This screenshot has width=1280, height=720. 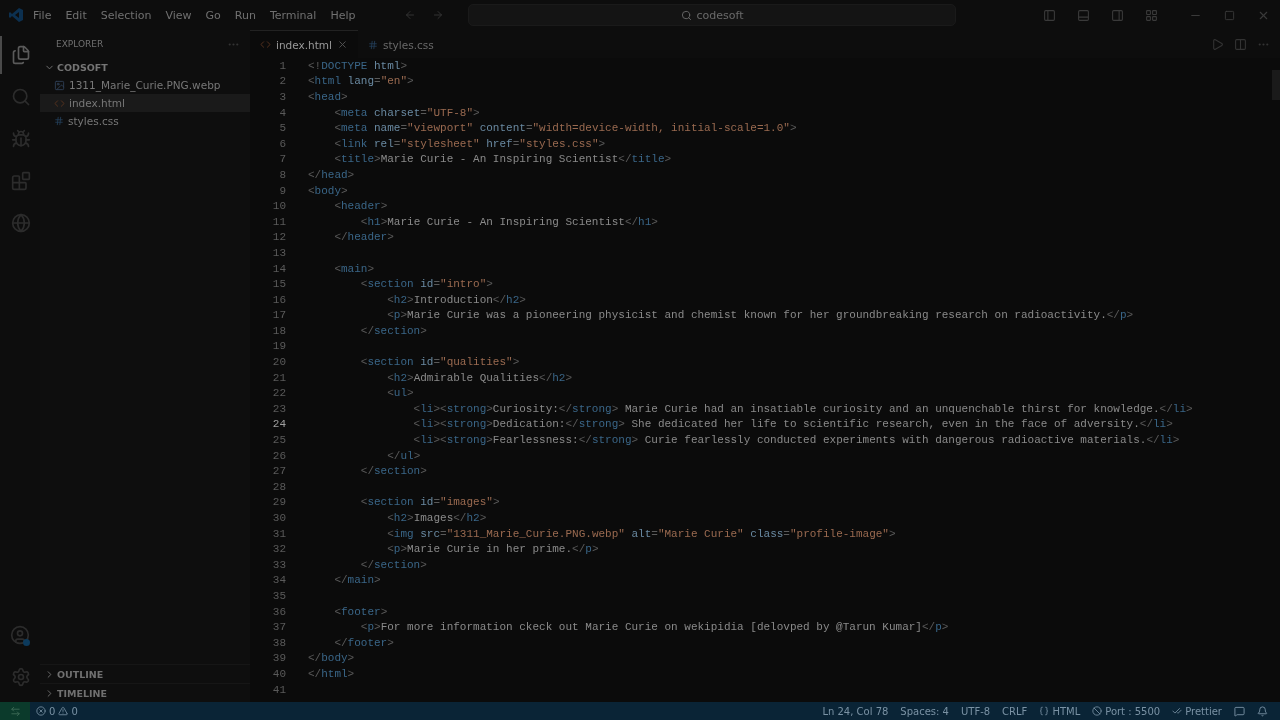 I want to click on code-line: <h2>Images</h2>, so click(x=436, y=518).